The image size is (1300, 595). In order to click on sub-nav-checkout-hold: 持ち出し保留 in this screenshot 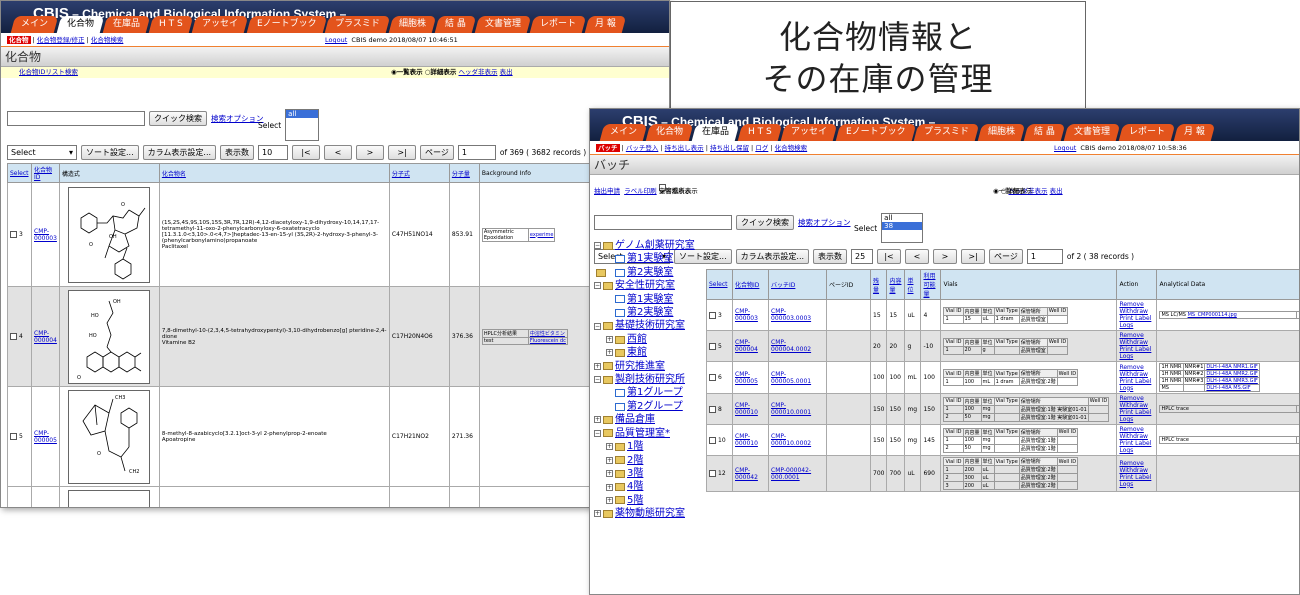, I will do `click(729, 148)`.